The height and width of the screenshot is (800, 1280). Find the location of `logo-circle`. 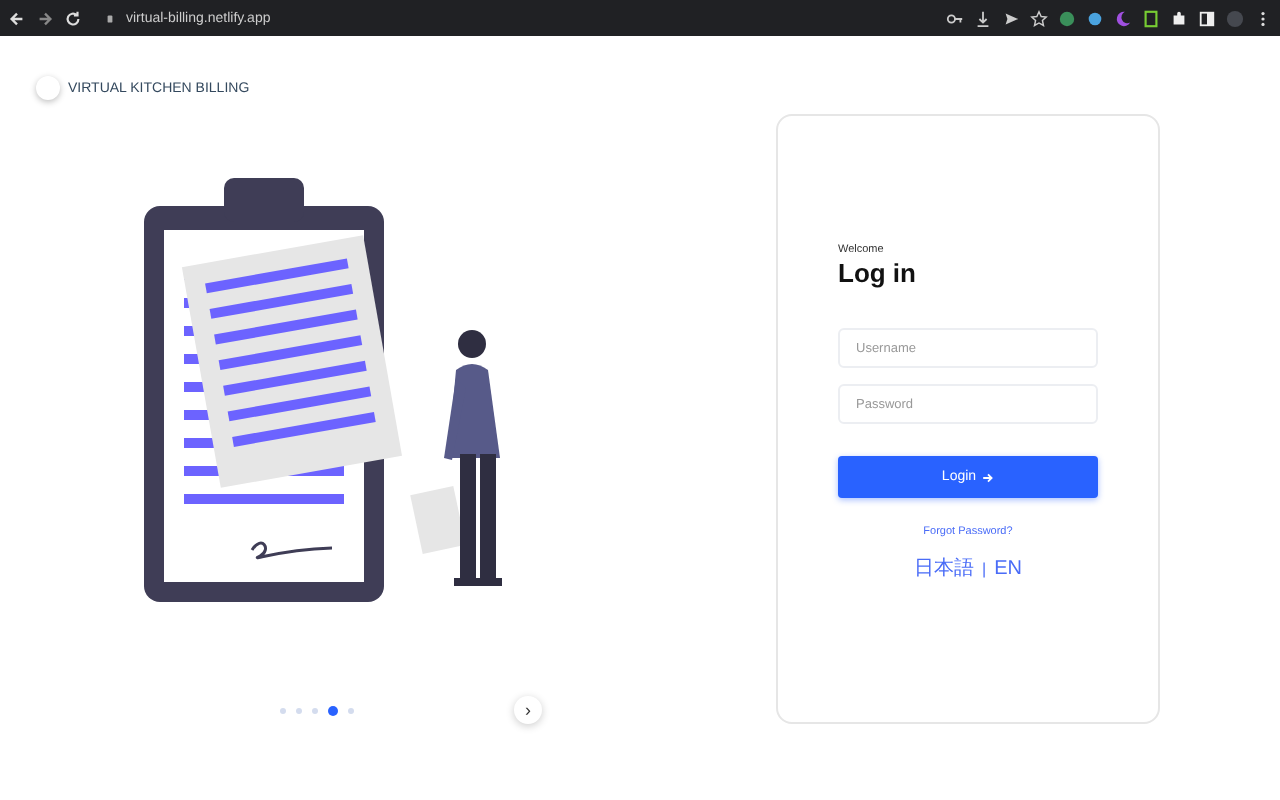

logo-circle is located at coordinates (48, 88).